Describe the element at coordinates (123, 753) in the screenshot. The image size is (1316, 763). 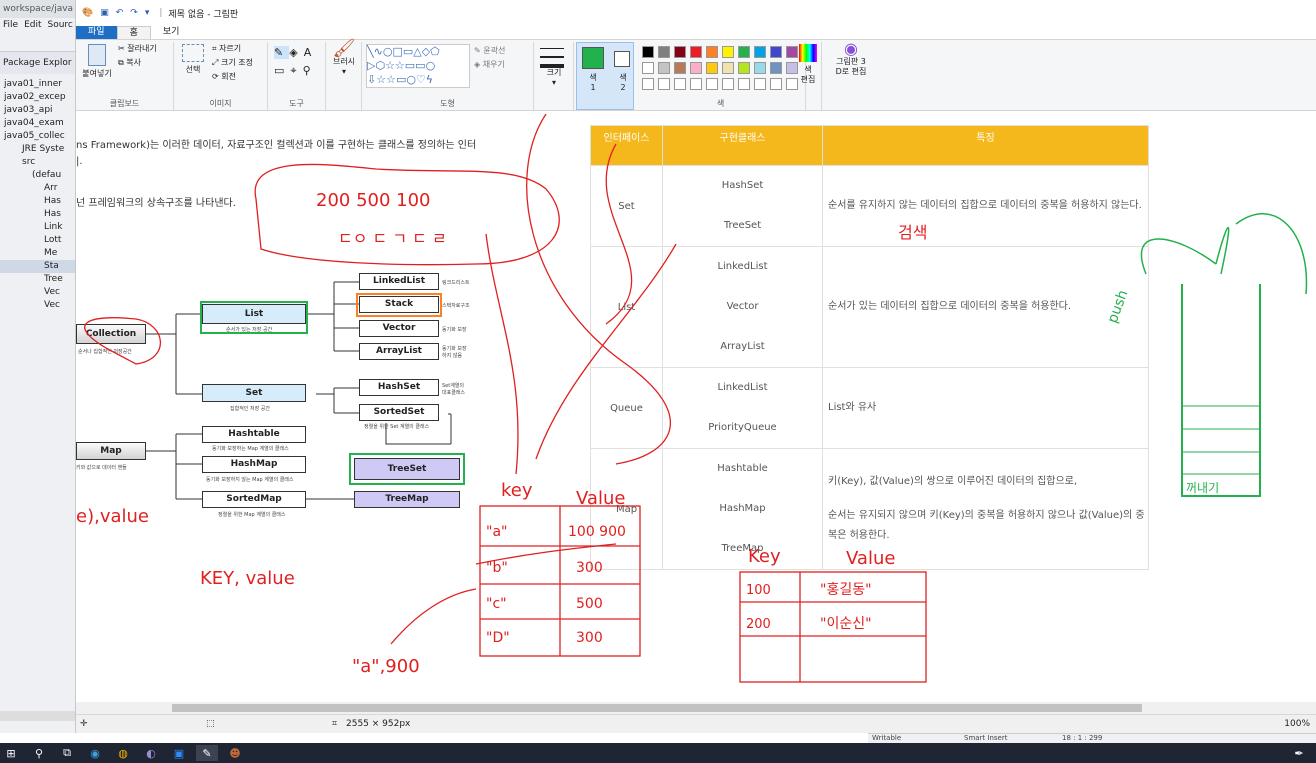
I see `chrome-icon: ◍` at that location.